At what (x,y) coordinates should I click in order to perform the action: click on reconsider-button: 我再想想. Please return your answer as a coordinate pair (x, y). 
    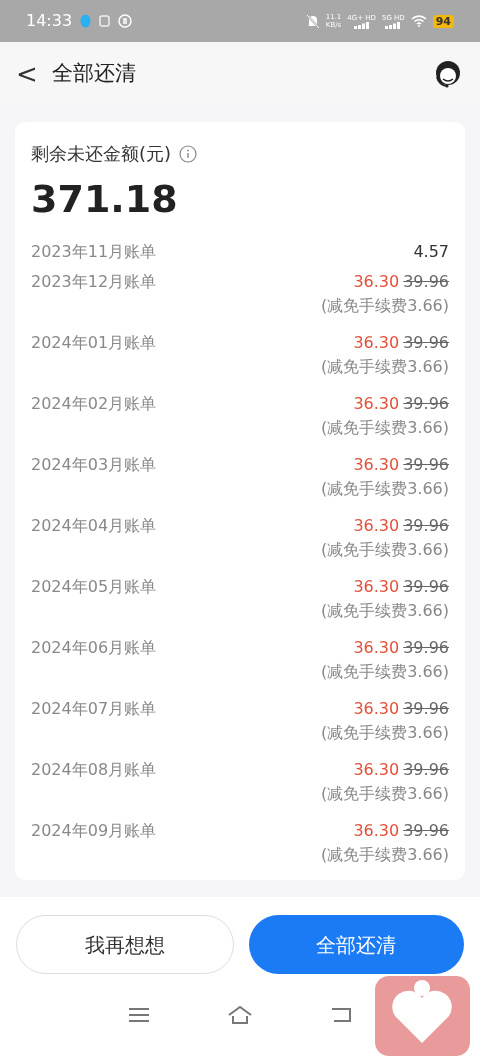
    Looking at the image, I should click on (125, 944).